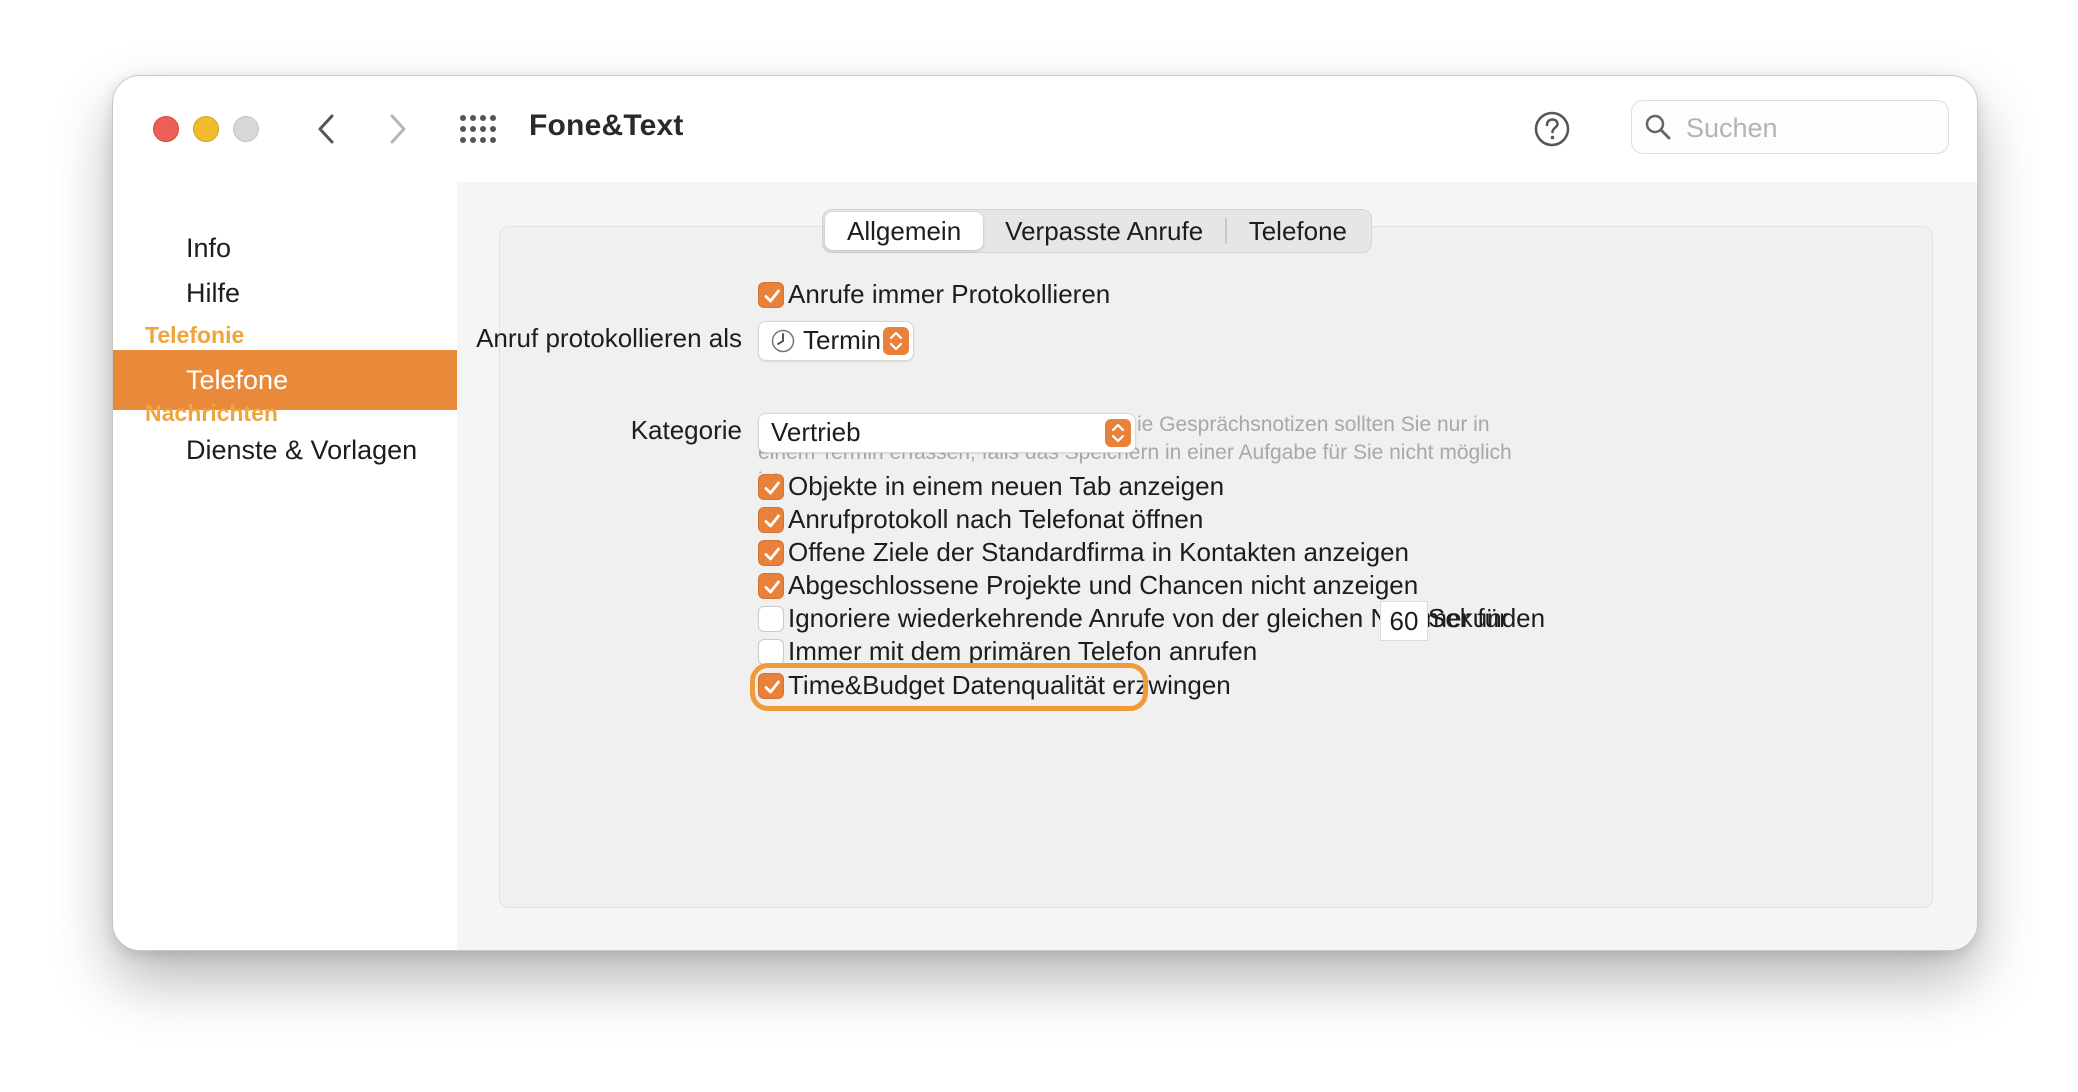 This screenshot has height=1092, width=2078. Describe the element at coordinates (1404, 621) in the screenshot. I see `ignore-seconds-field: 60` at that location.